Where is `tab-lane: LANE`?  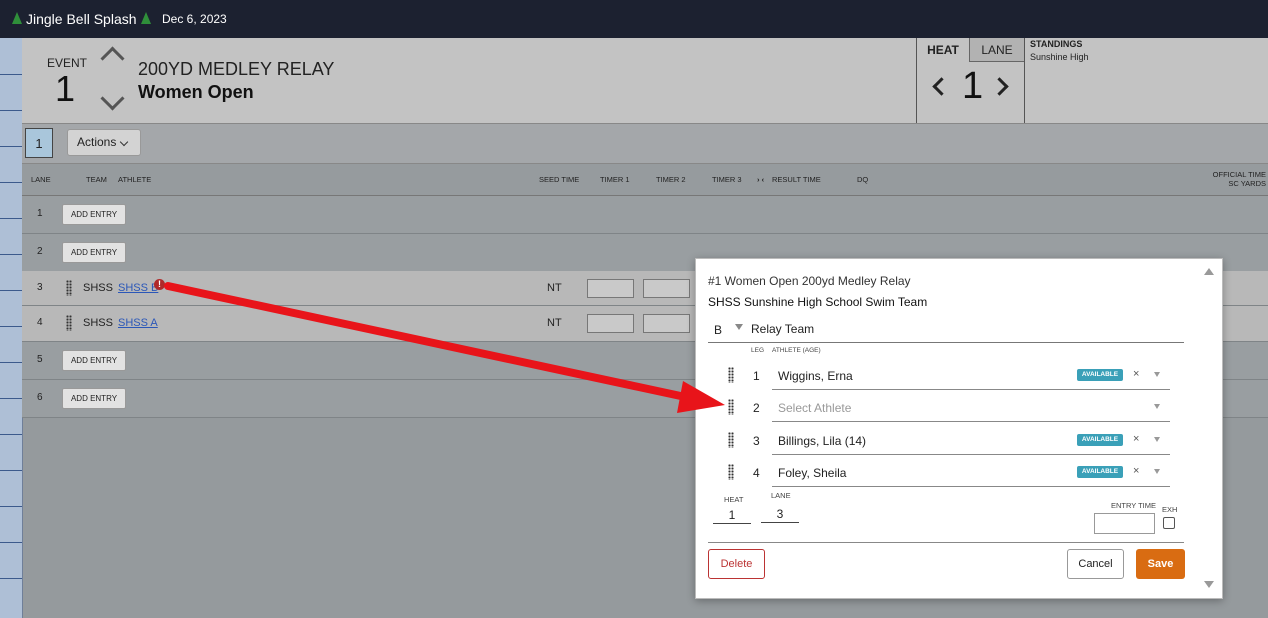
tab-lane: LANE is located at coordinates (996, 50).